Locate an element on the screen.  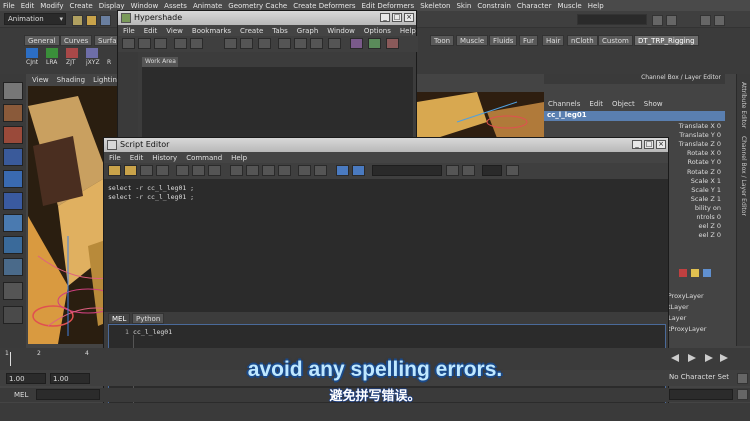
source-script-icon is located at coordinates (130, 170).